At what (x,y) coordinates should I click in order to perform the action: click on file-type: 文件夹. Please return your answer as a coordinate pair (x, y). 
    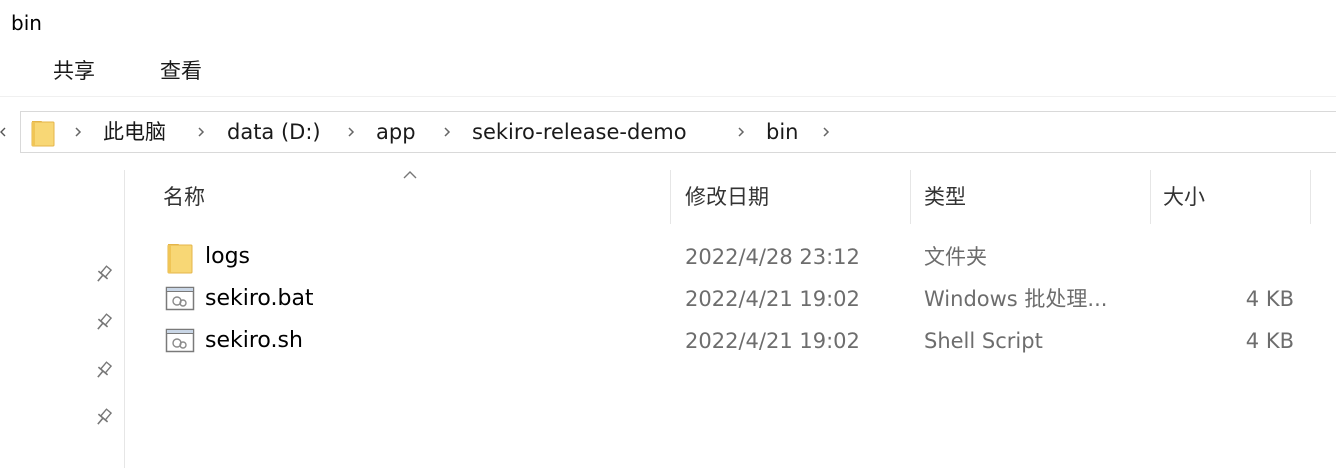
    Looking at the image, I should click on (955, 257).